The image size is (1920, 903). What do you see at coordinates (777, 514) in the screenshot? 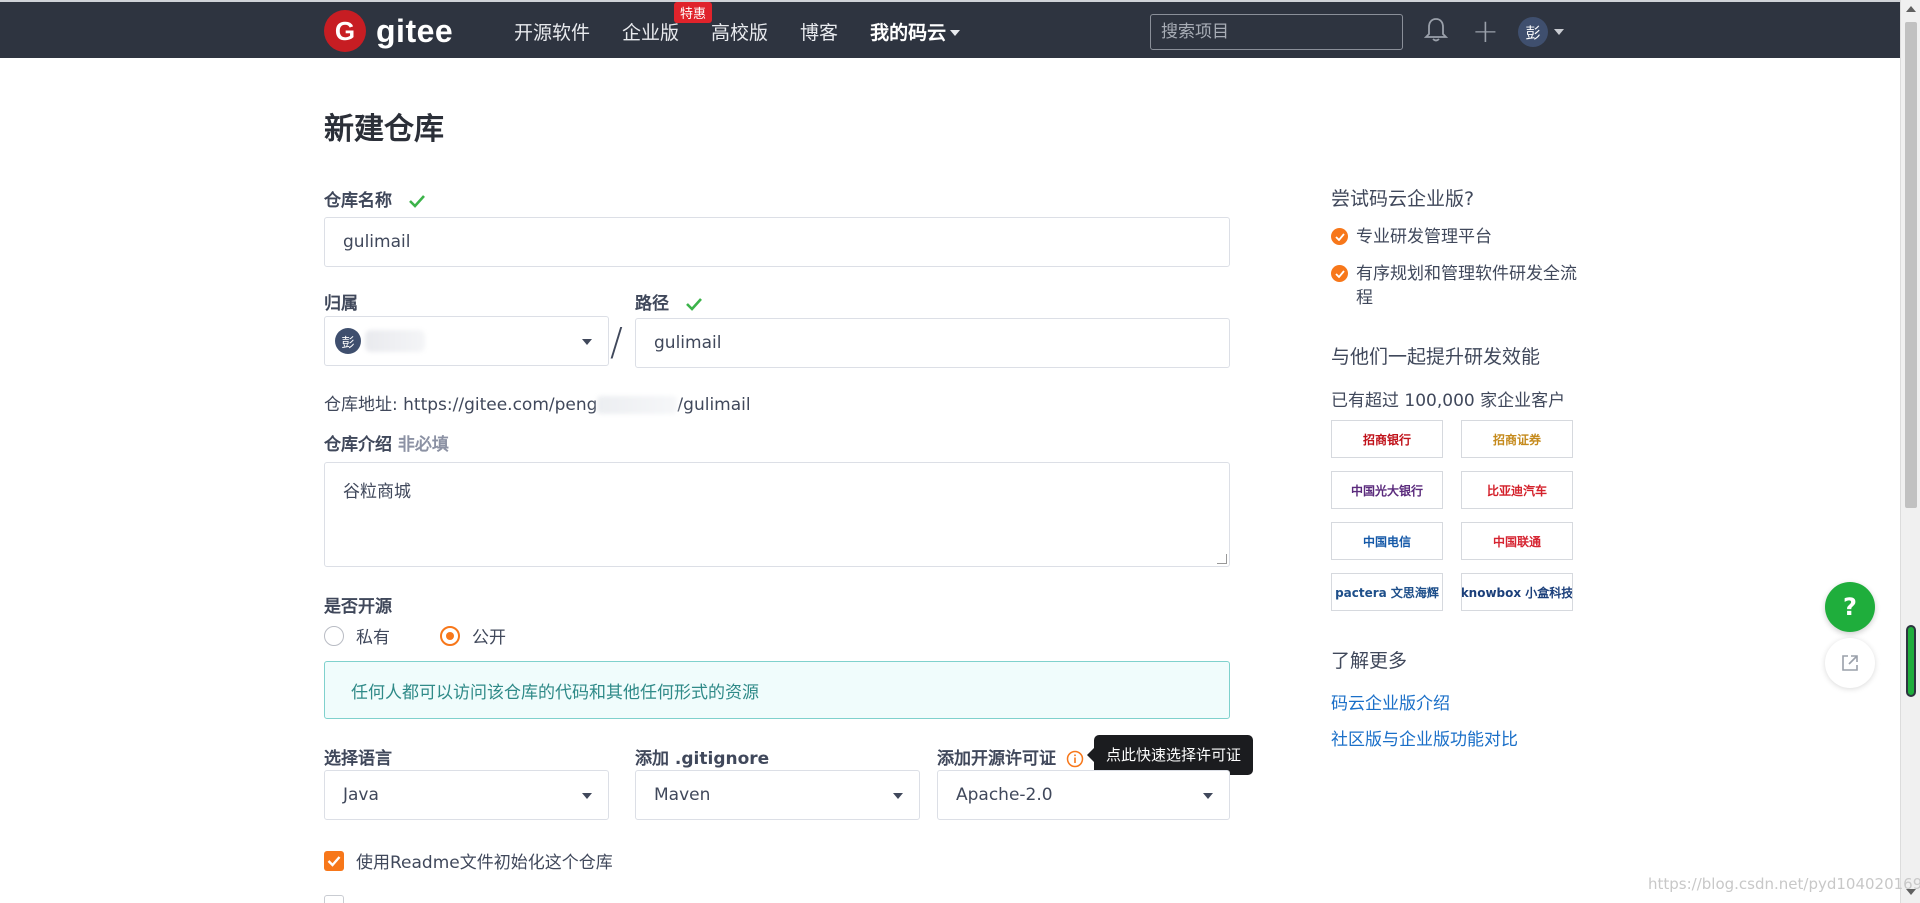
I see `intro-textarea: 谷粒商城` at bounding box center [777, 514].